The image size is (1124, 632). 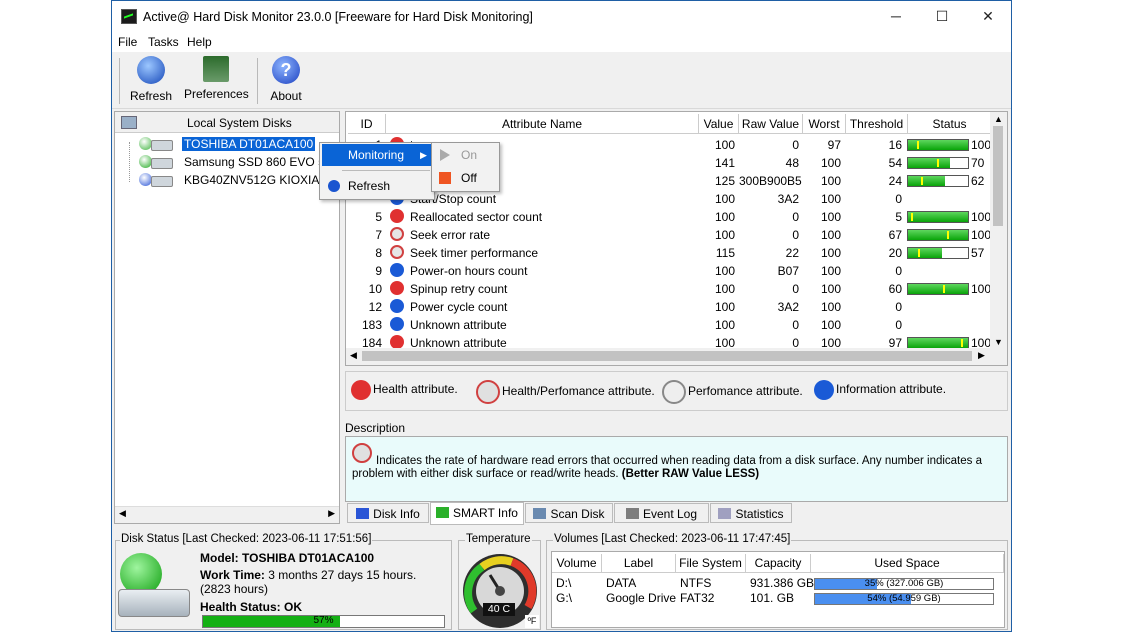 What do you see at coordinates (286, 79) in the screenshot?
I see `about-button: ? About` at bounding box center [286, 79].